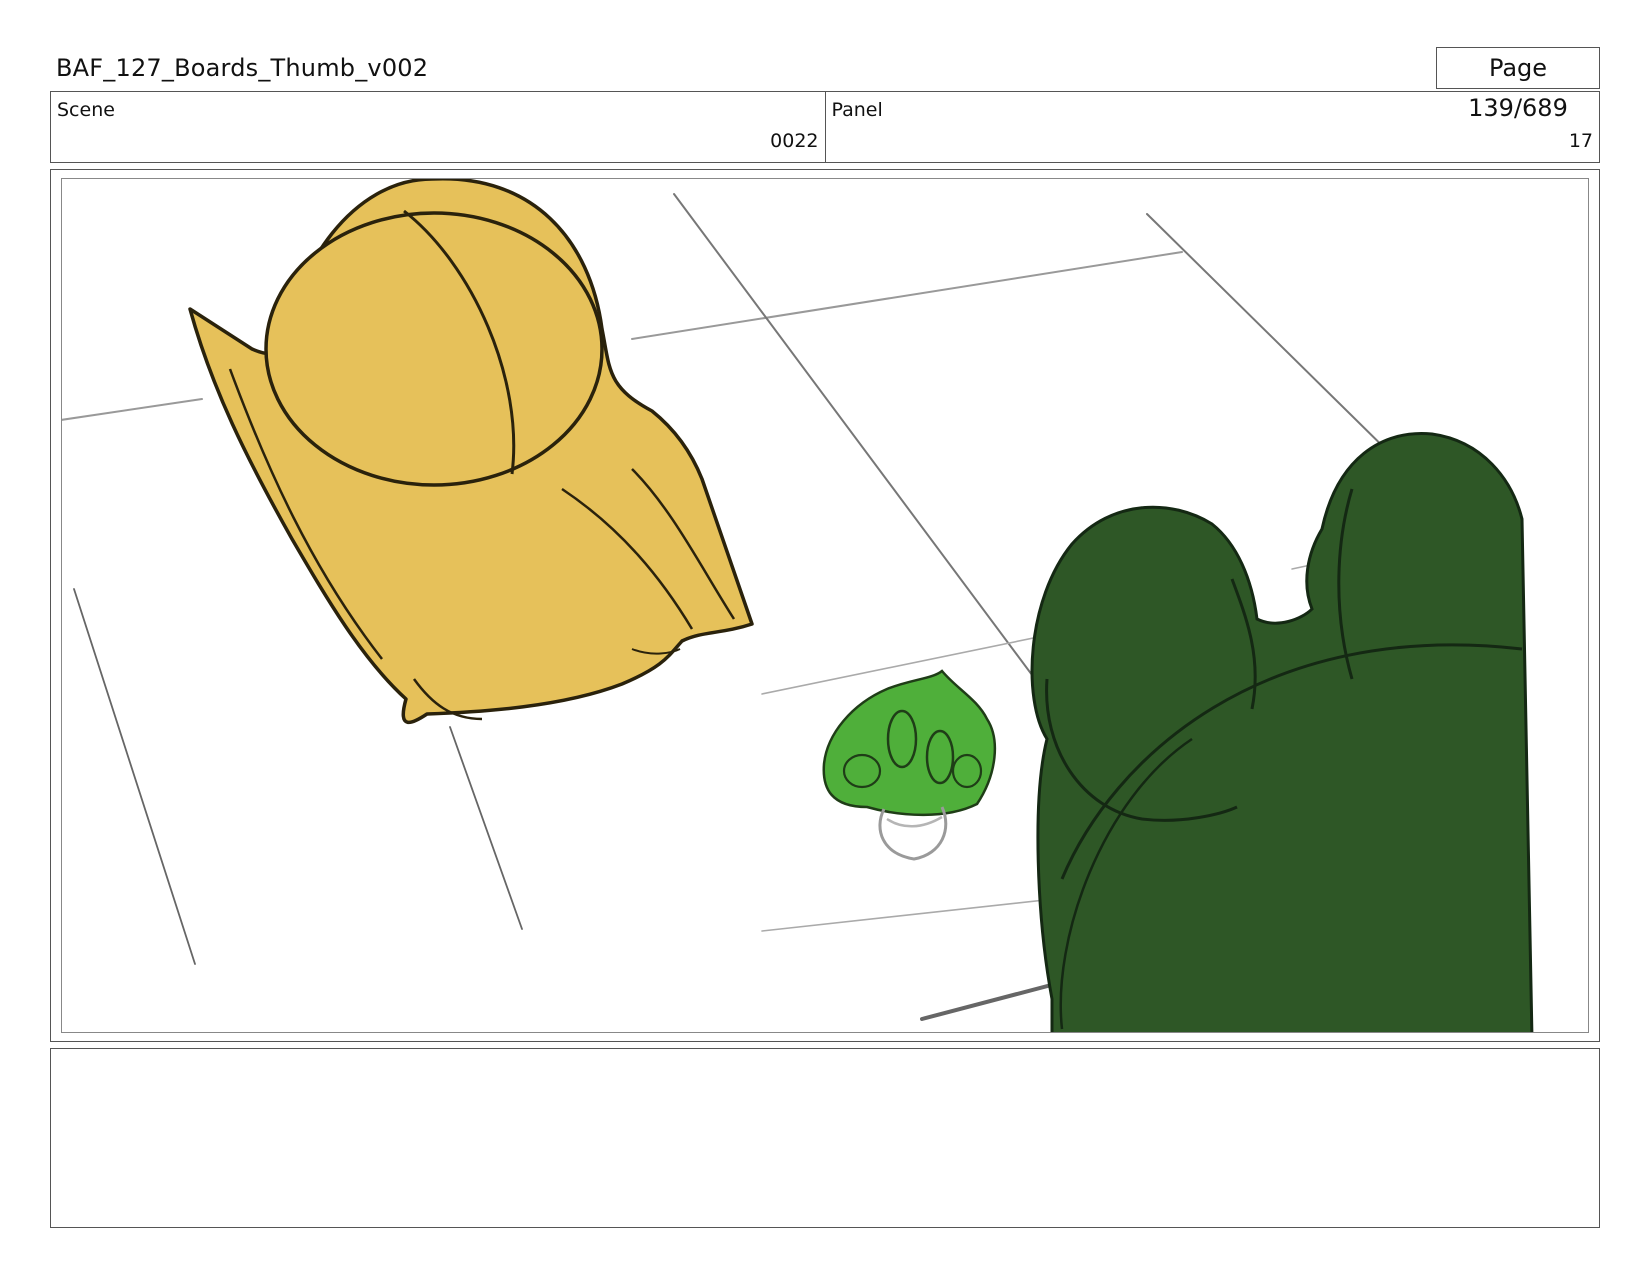 This screenshot has height=1275, width=1650. What do you see at coordinates (825, 1138) in the screenshot?
I see `notes-box` at bounding box center [825, 1138].